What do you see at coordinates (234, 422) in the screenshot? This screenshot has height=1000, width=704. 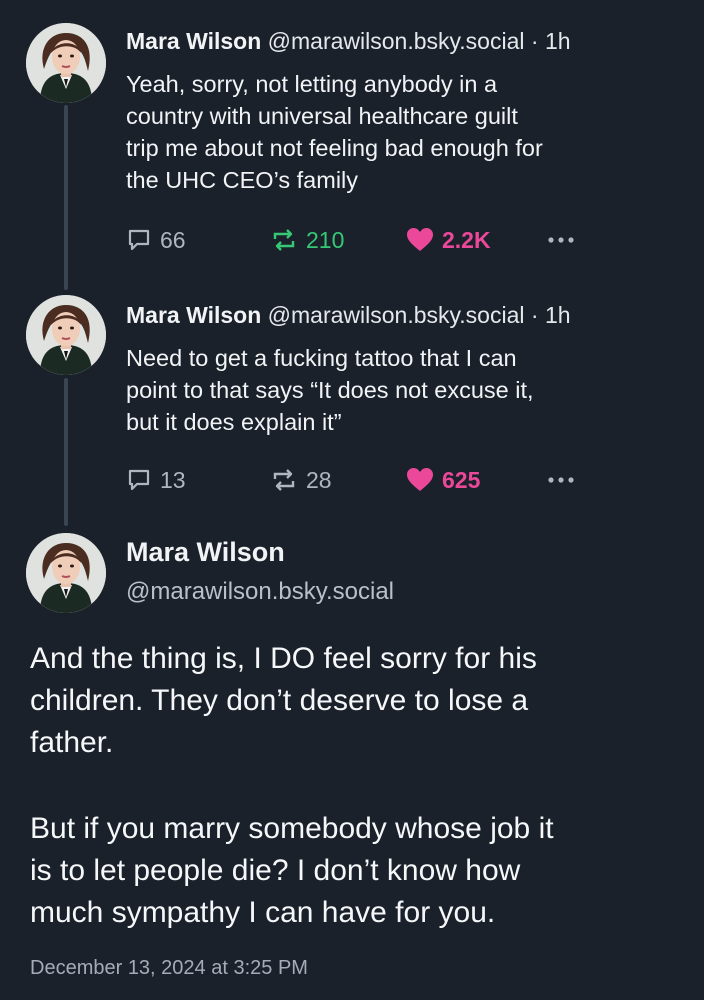 I see `post-text-line: but it does explain it”` at bounding box center [234, 422].